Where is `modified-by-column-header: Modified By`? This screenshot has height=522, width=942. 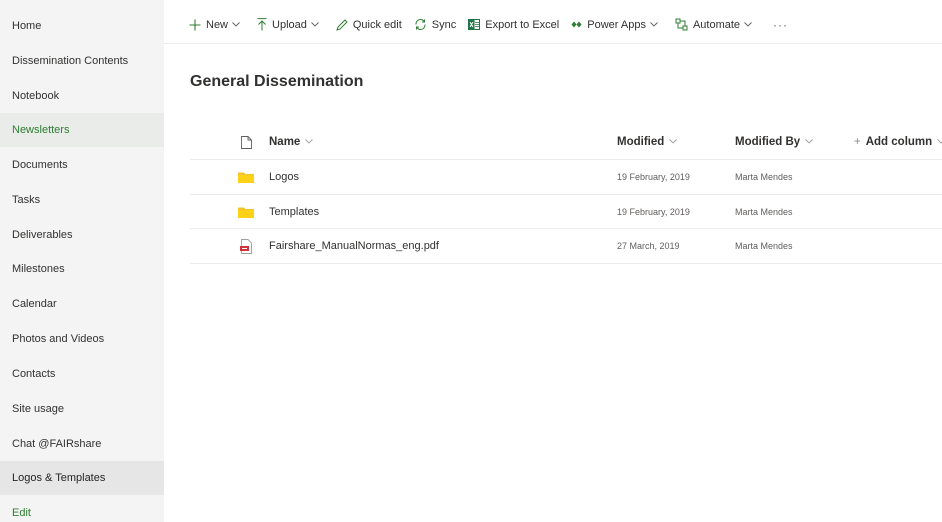
modified-by-column-header: Modified By is located at coordinates (774, 142).